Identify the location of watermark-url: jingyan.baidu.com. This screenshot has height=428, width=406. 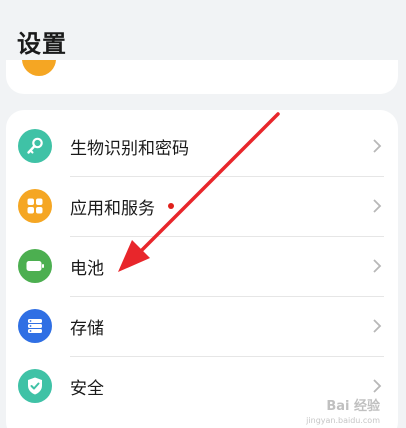
(343, 420).